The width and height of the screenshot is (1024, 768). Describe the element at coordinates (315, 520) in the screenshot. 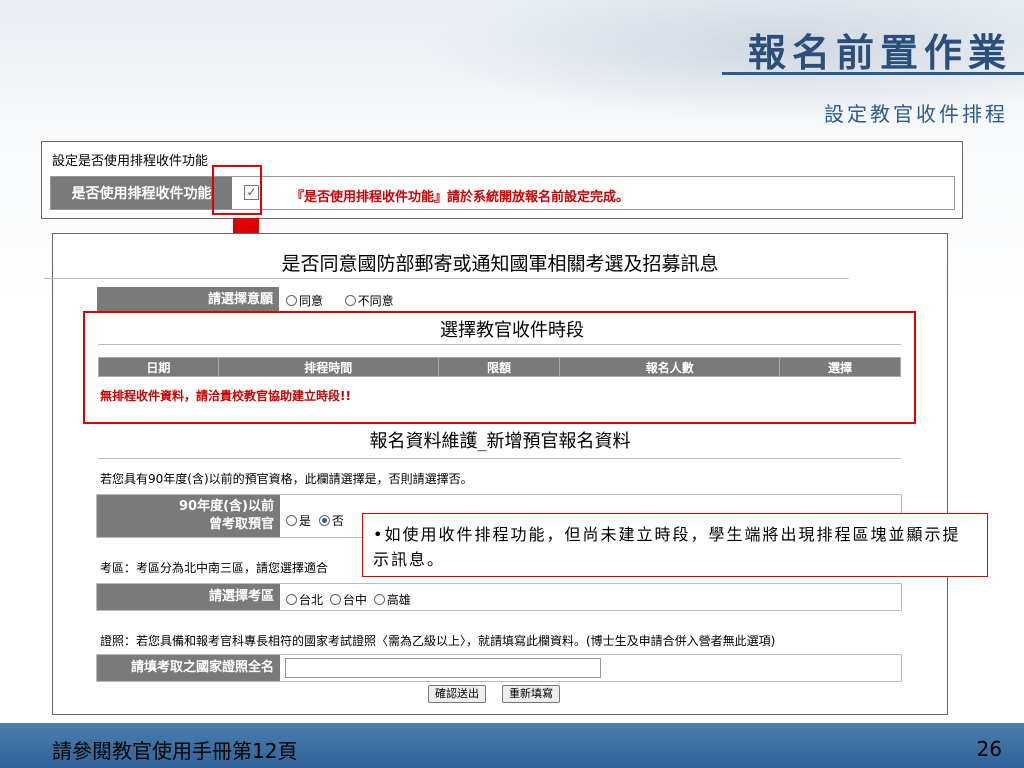

I see `q1-options: 是 否` at that location.